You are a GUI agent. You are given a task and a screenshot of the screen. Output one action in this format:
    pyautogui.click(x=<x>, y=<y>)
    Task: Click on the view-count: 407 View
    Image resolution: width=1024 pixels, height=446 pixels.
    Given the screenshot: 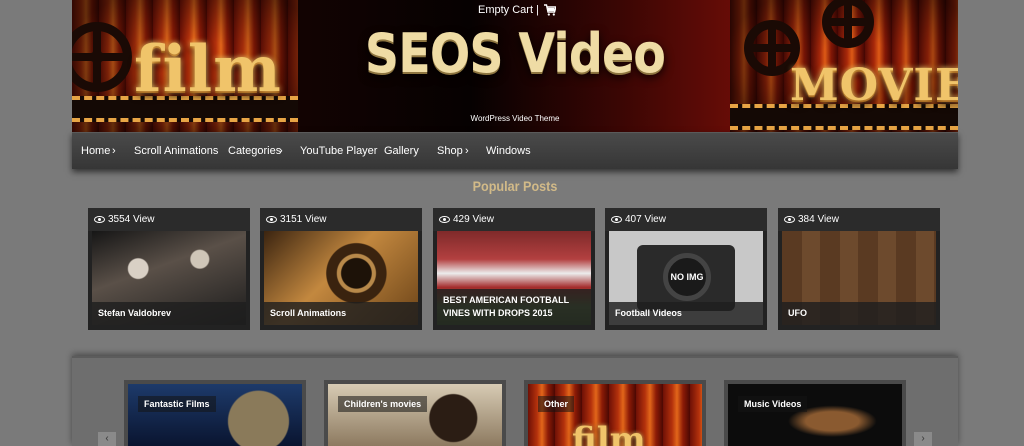 What is the action you would take?
    pyautogui.click(x=686, y=219)
    